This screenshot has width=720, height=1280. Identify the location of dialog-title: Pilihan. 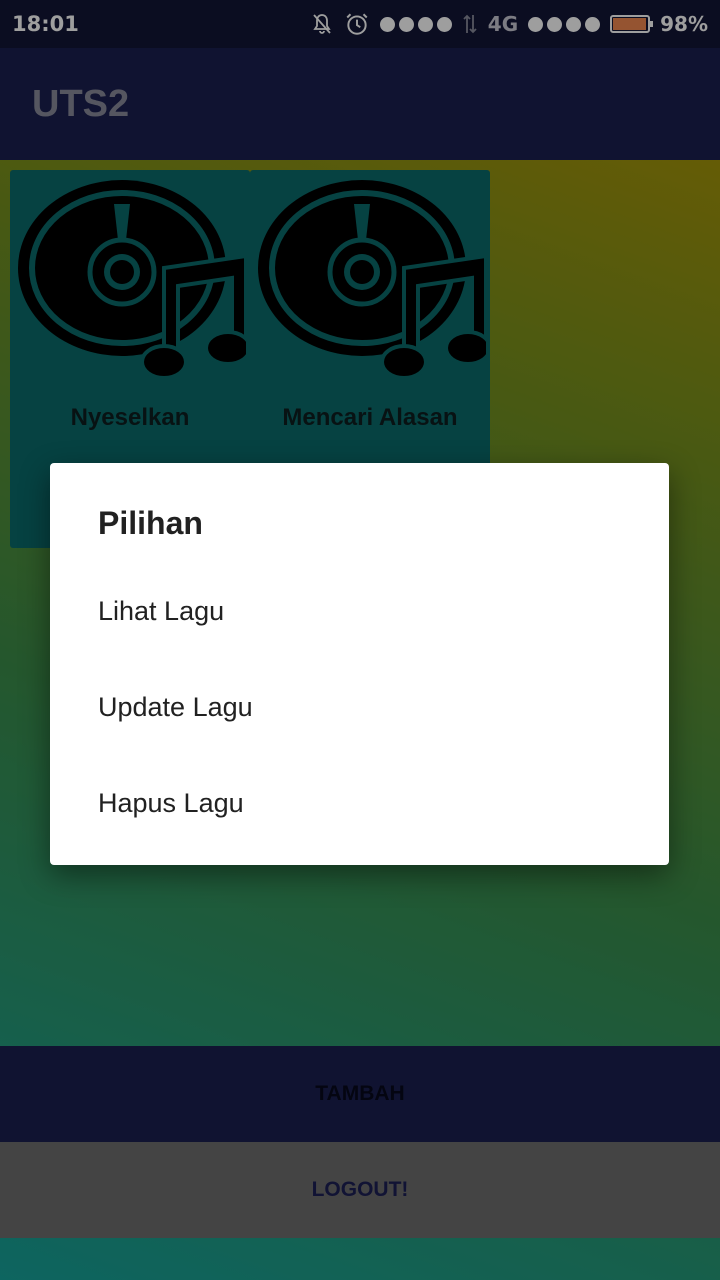
(150, 523).